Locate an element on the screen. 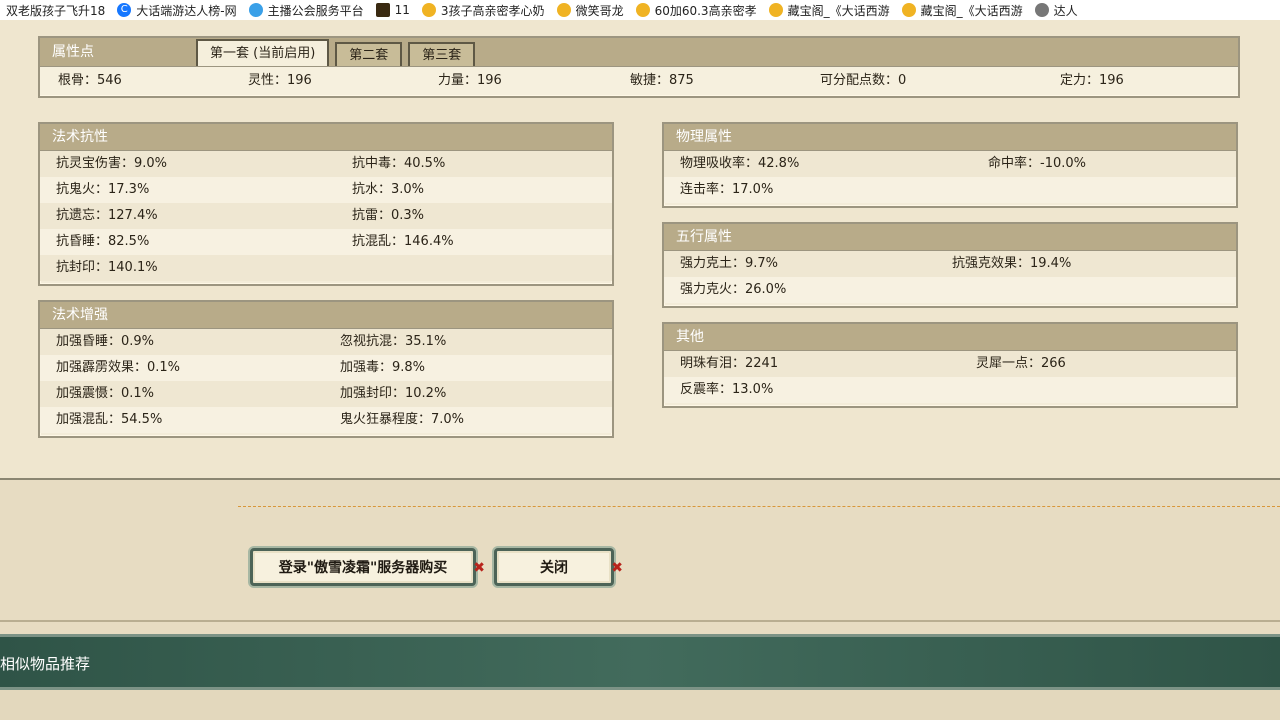  bookmark-item: 达人 is located at coordinates (1056, 10).